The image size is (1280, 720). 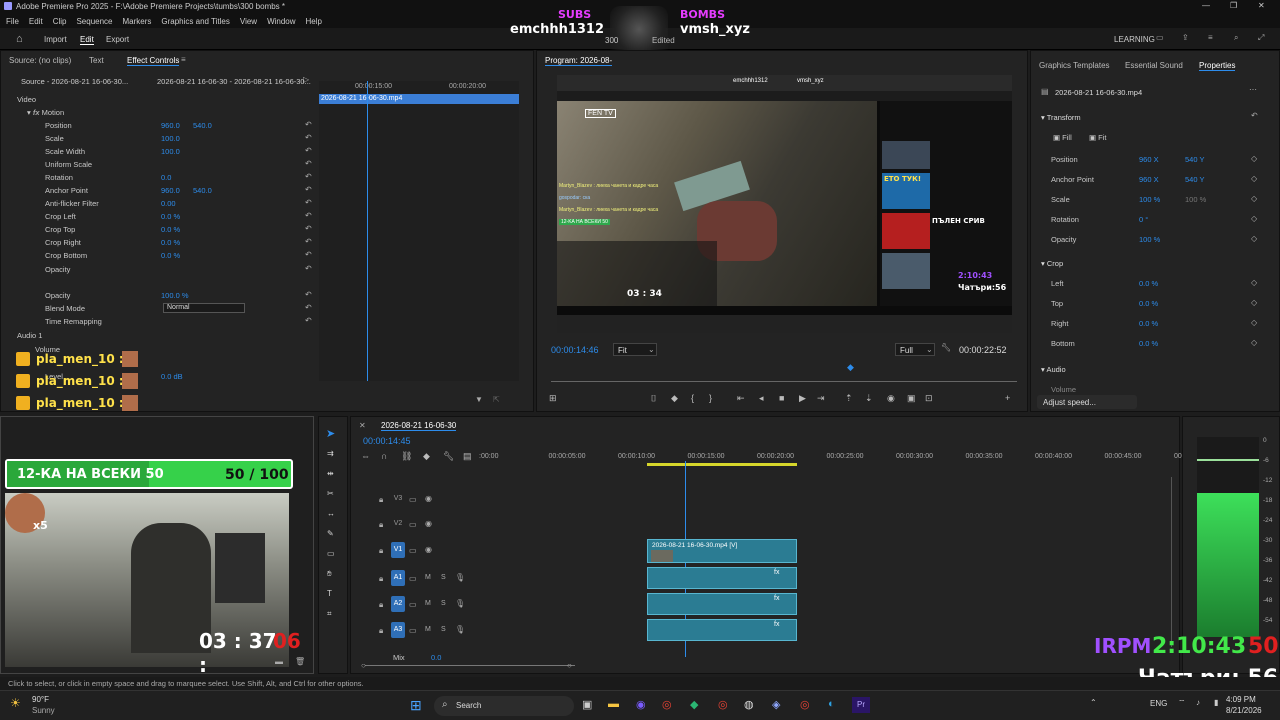 I want to click on menu-window: Window, so click(x=281, y=21).